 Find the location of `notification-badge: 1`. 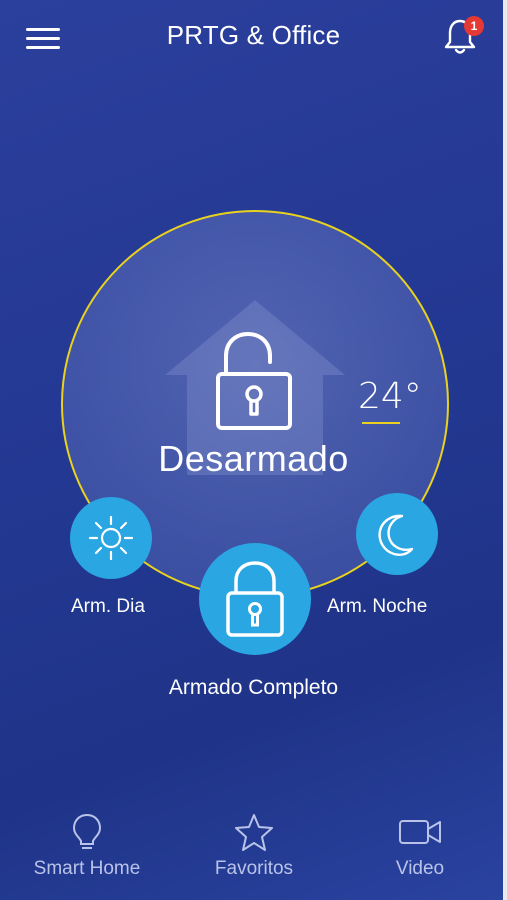

notification-badge: 1 is located at coordinates (474, 26).